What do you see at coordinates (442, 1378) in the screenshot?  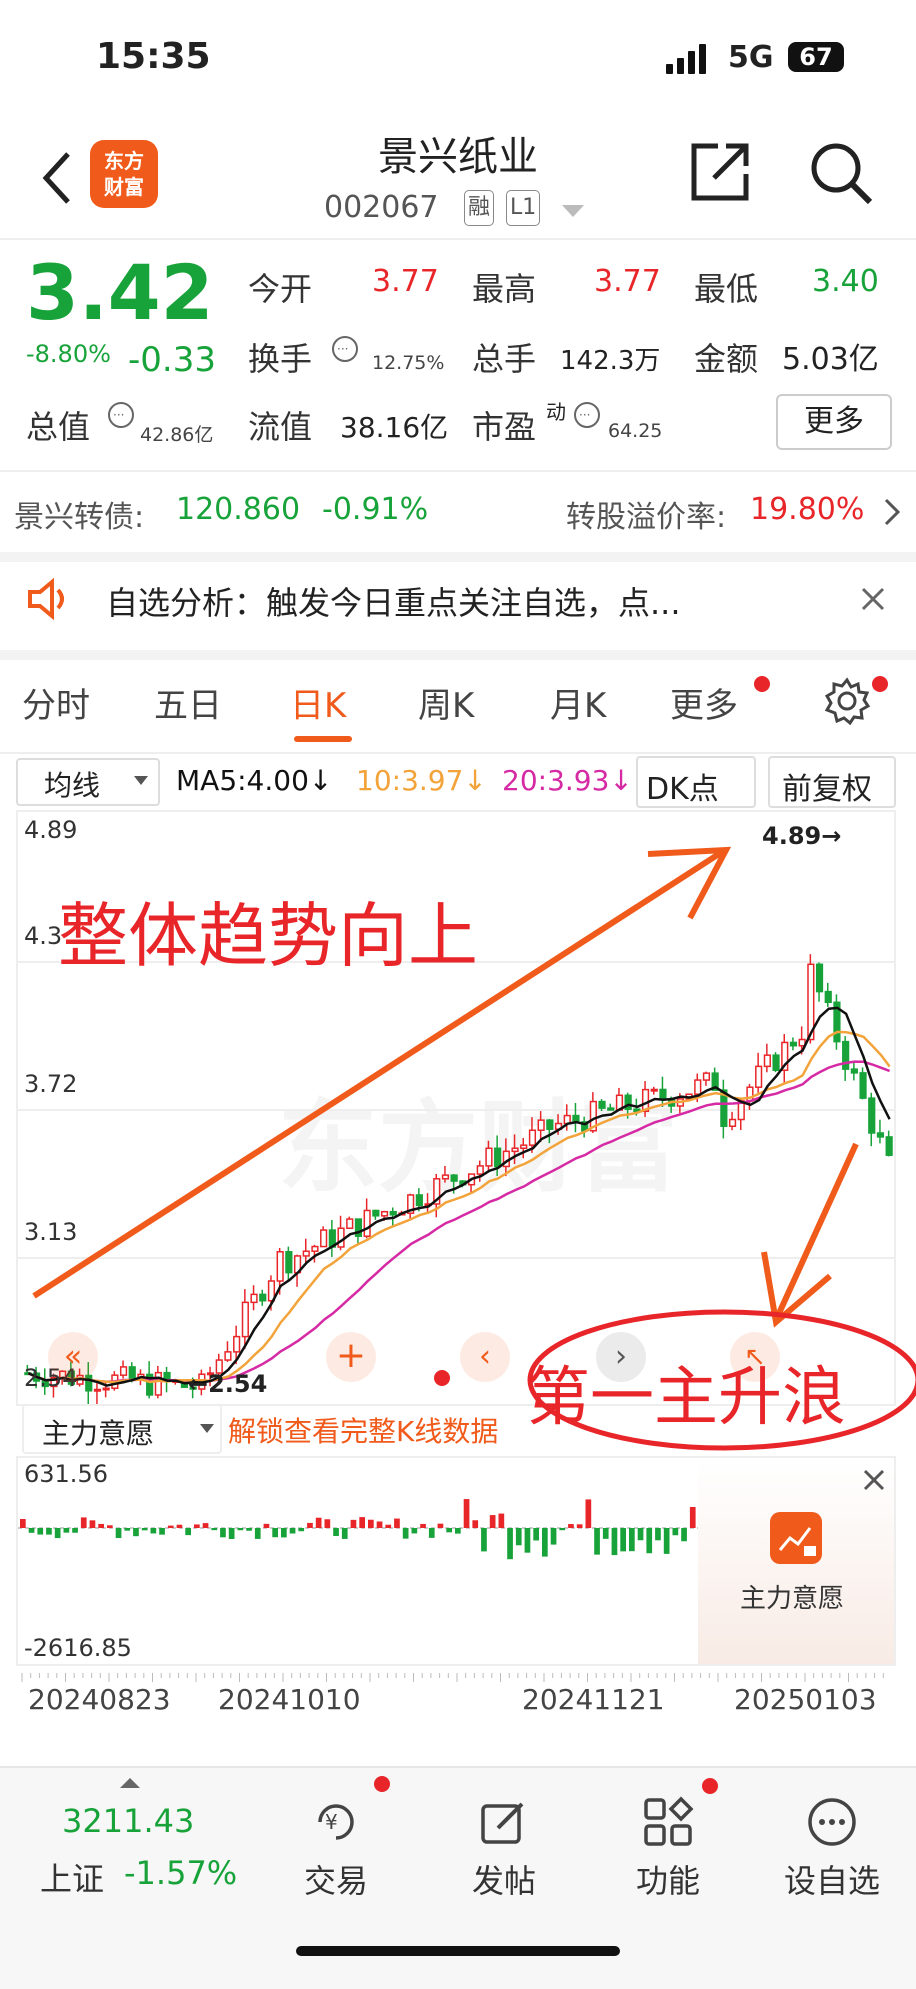 I see `record-dot` at bounding box center [442, 1378].